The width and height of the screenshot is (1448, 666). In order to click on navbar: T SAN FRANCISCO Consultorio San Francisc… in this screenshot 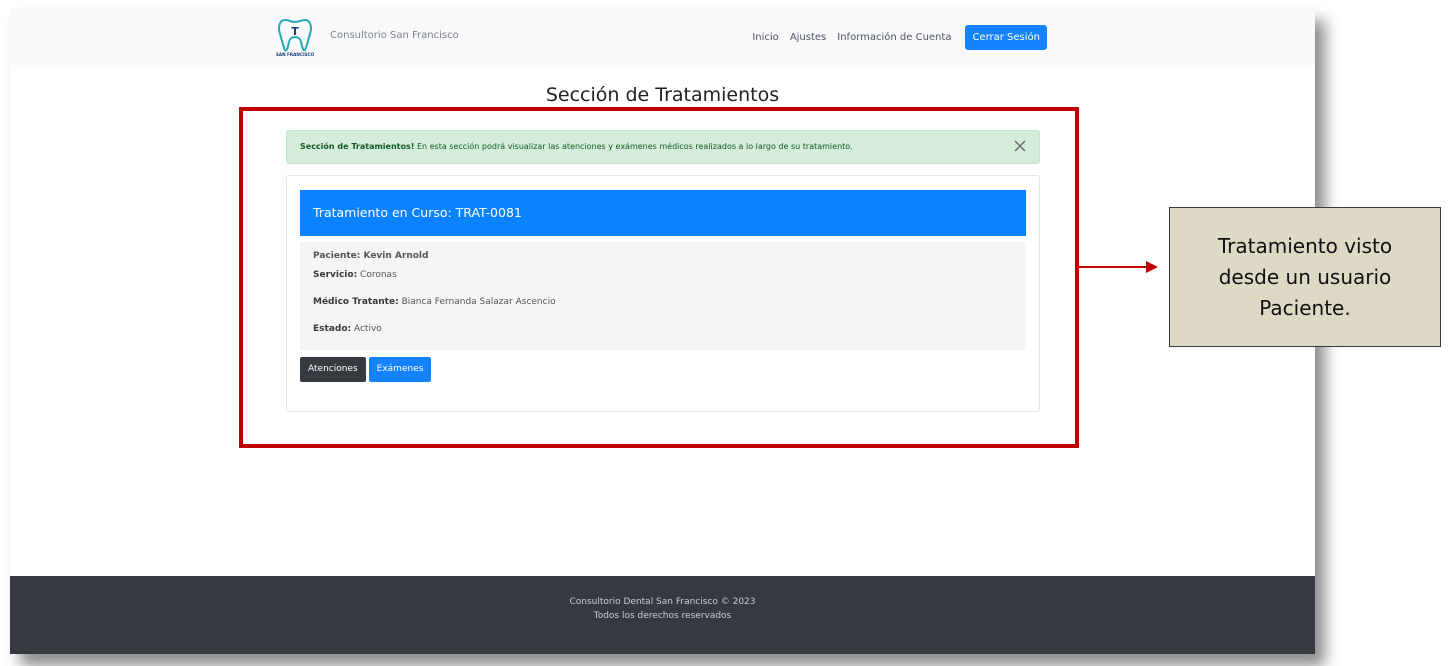, I will do `click(662, 36)`.